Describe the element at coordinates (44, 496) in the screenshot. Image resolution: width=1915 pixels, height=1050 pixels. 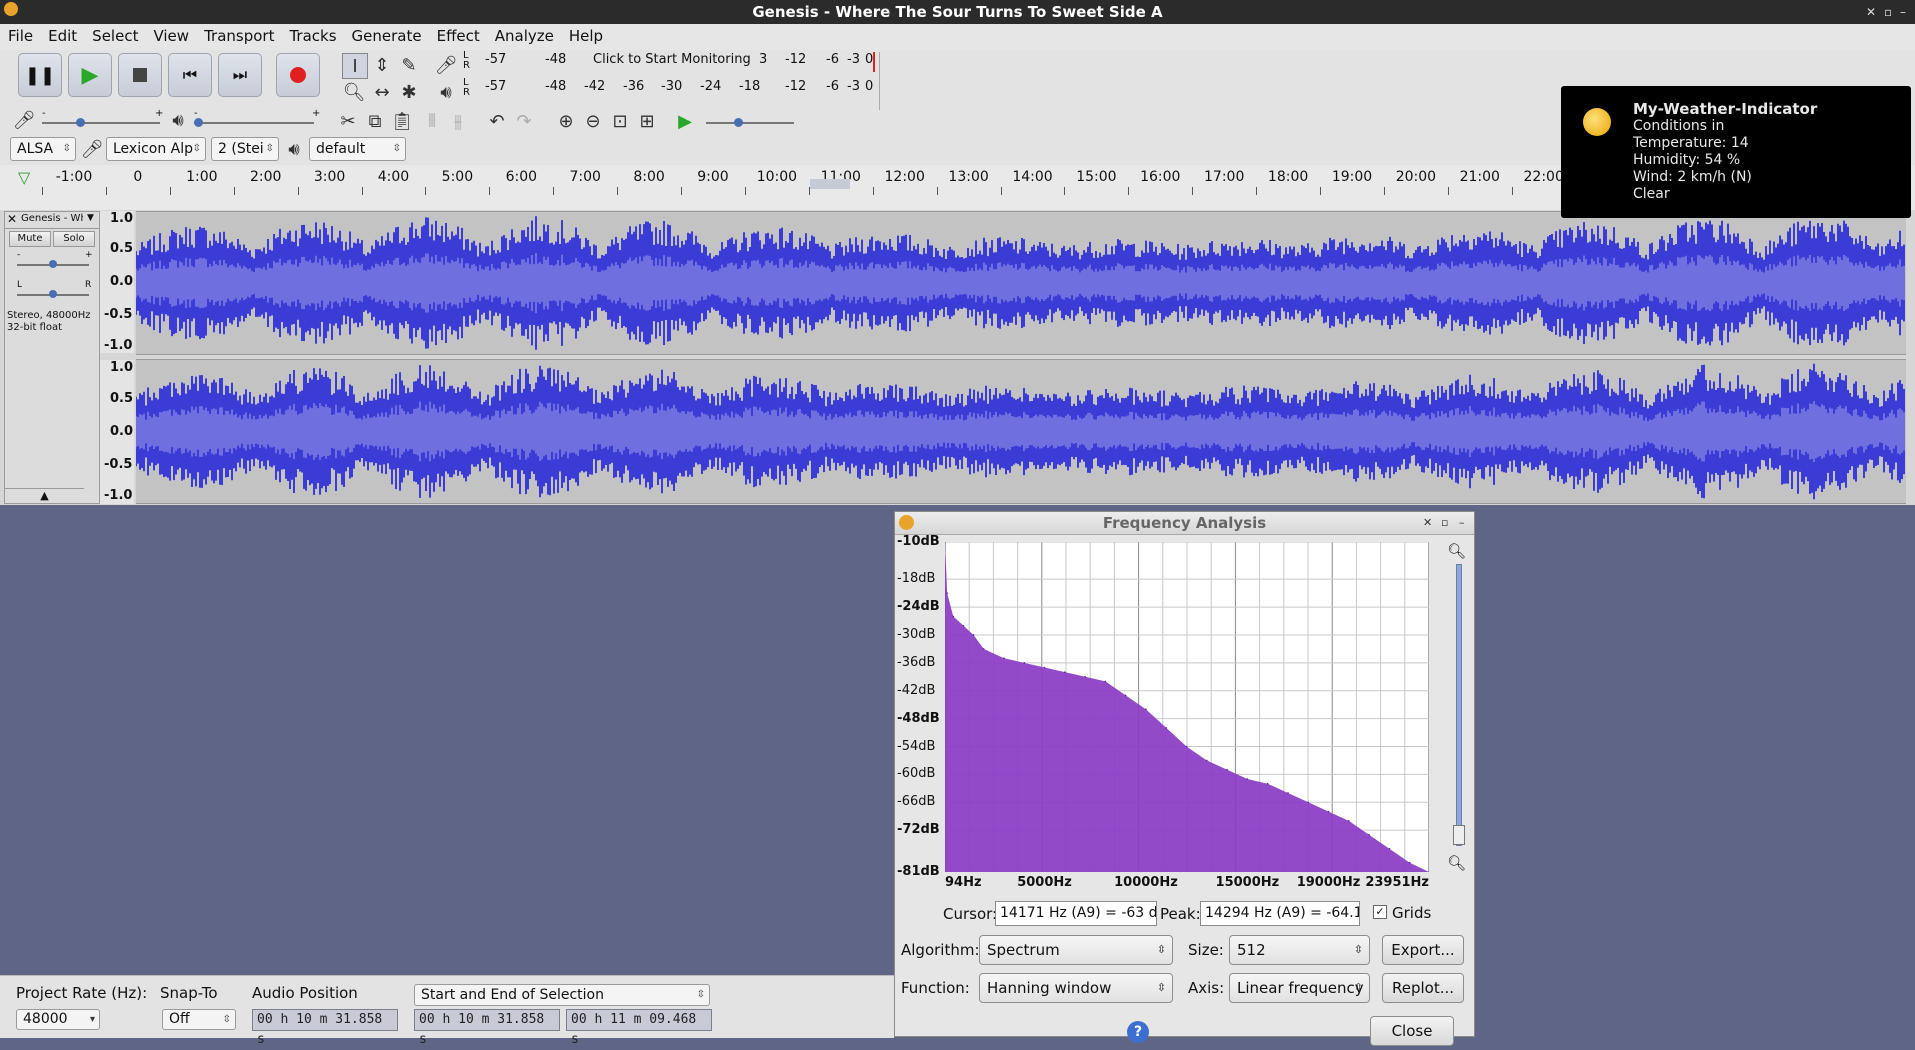
I see `collapse-track-icon: ▲` at that location.